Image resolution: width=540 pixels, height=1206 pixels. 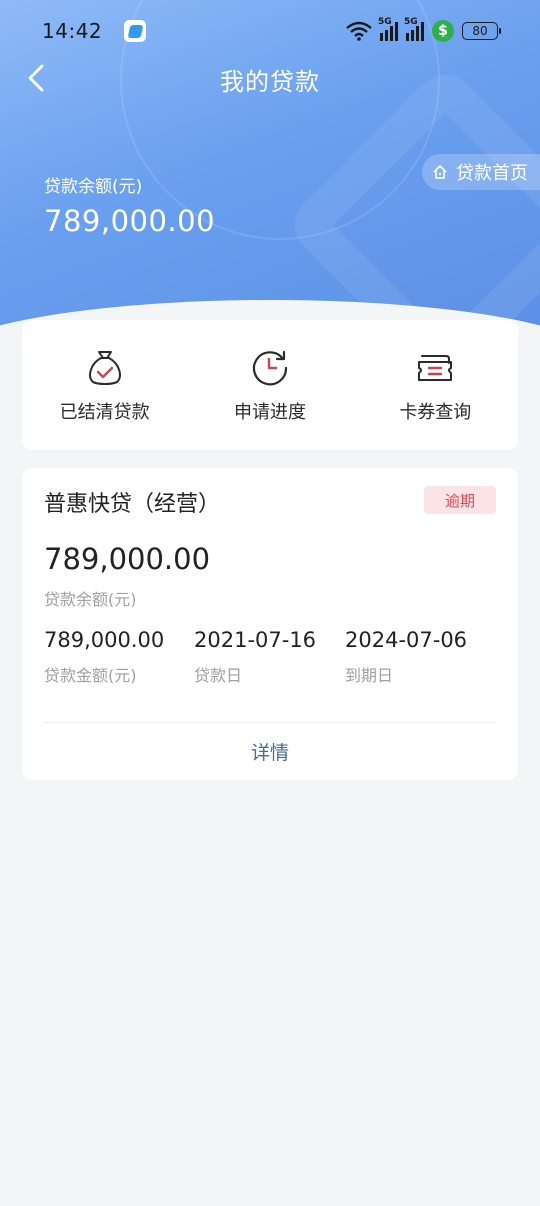 What do you see at coordinates (359, 31) in the screenshot?
I see `wifi-icon` at bounding box center [359, 31].